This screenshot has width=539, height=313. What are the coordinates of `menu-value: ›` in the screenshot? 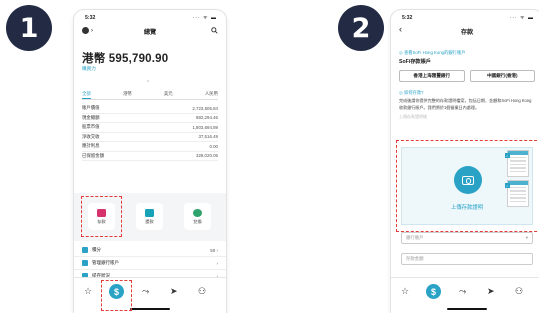 It's located at (217, 263).